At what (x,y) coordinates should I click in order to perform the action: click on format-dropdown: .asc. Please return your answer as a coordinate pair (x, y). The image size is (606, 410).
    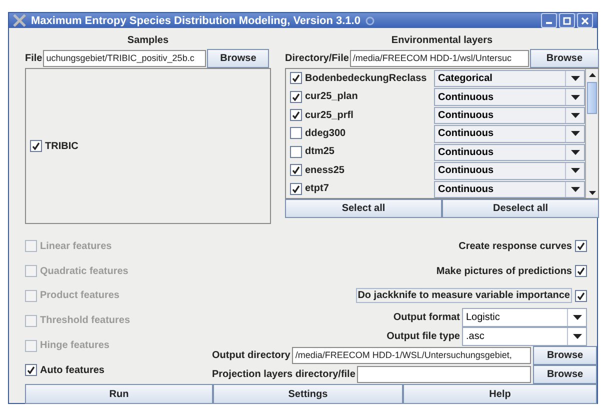
    Looking at the image, I should click on (524, 336).